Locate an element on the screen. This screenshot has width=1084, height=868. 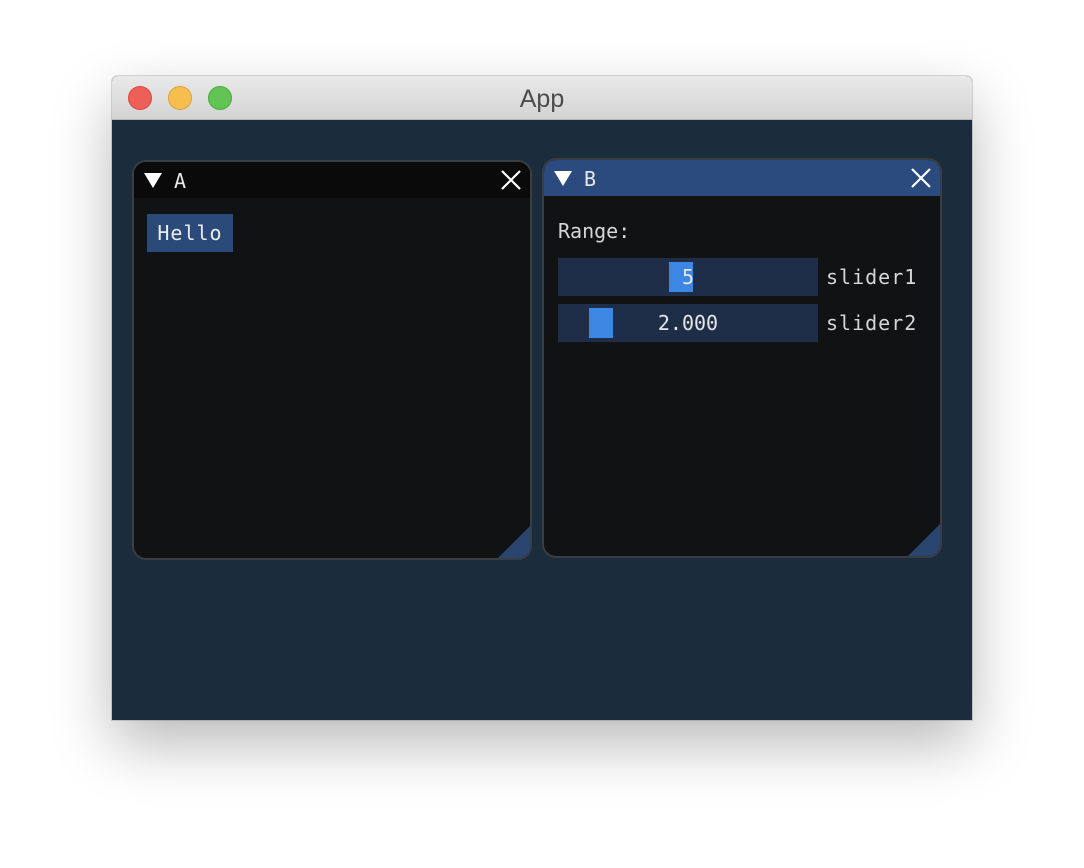
app-titlebar: App is located at coordinates (542, 98).